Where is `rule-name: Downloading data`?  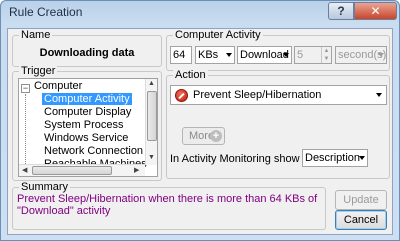
rule-name: Downloading data is located at coordinates (87, 53).